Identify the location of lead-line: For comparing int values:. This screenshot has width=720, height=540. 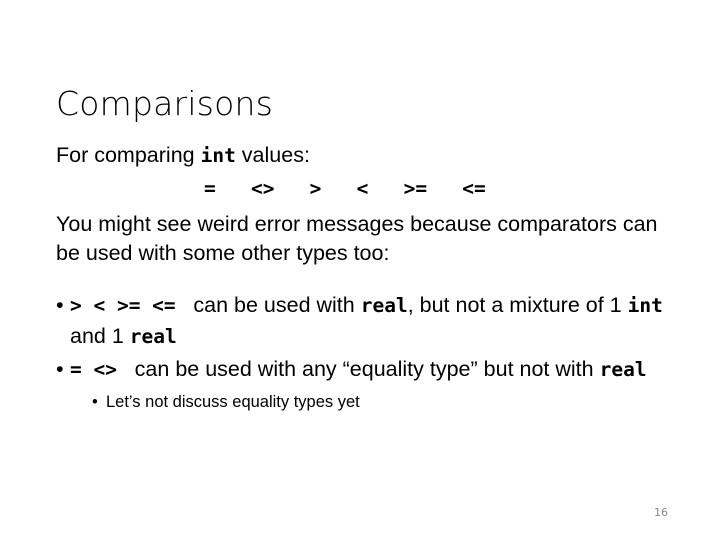
(362, 155).